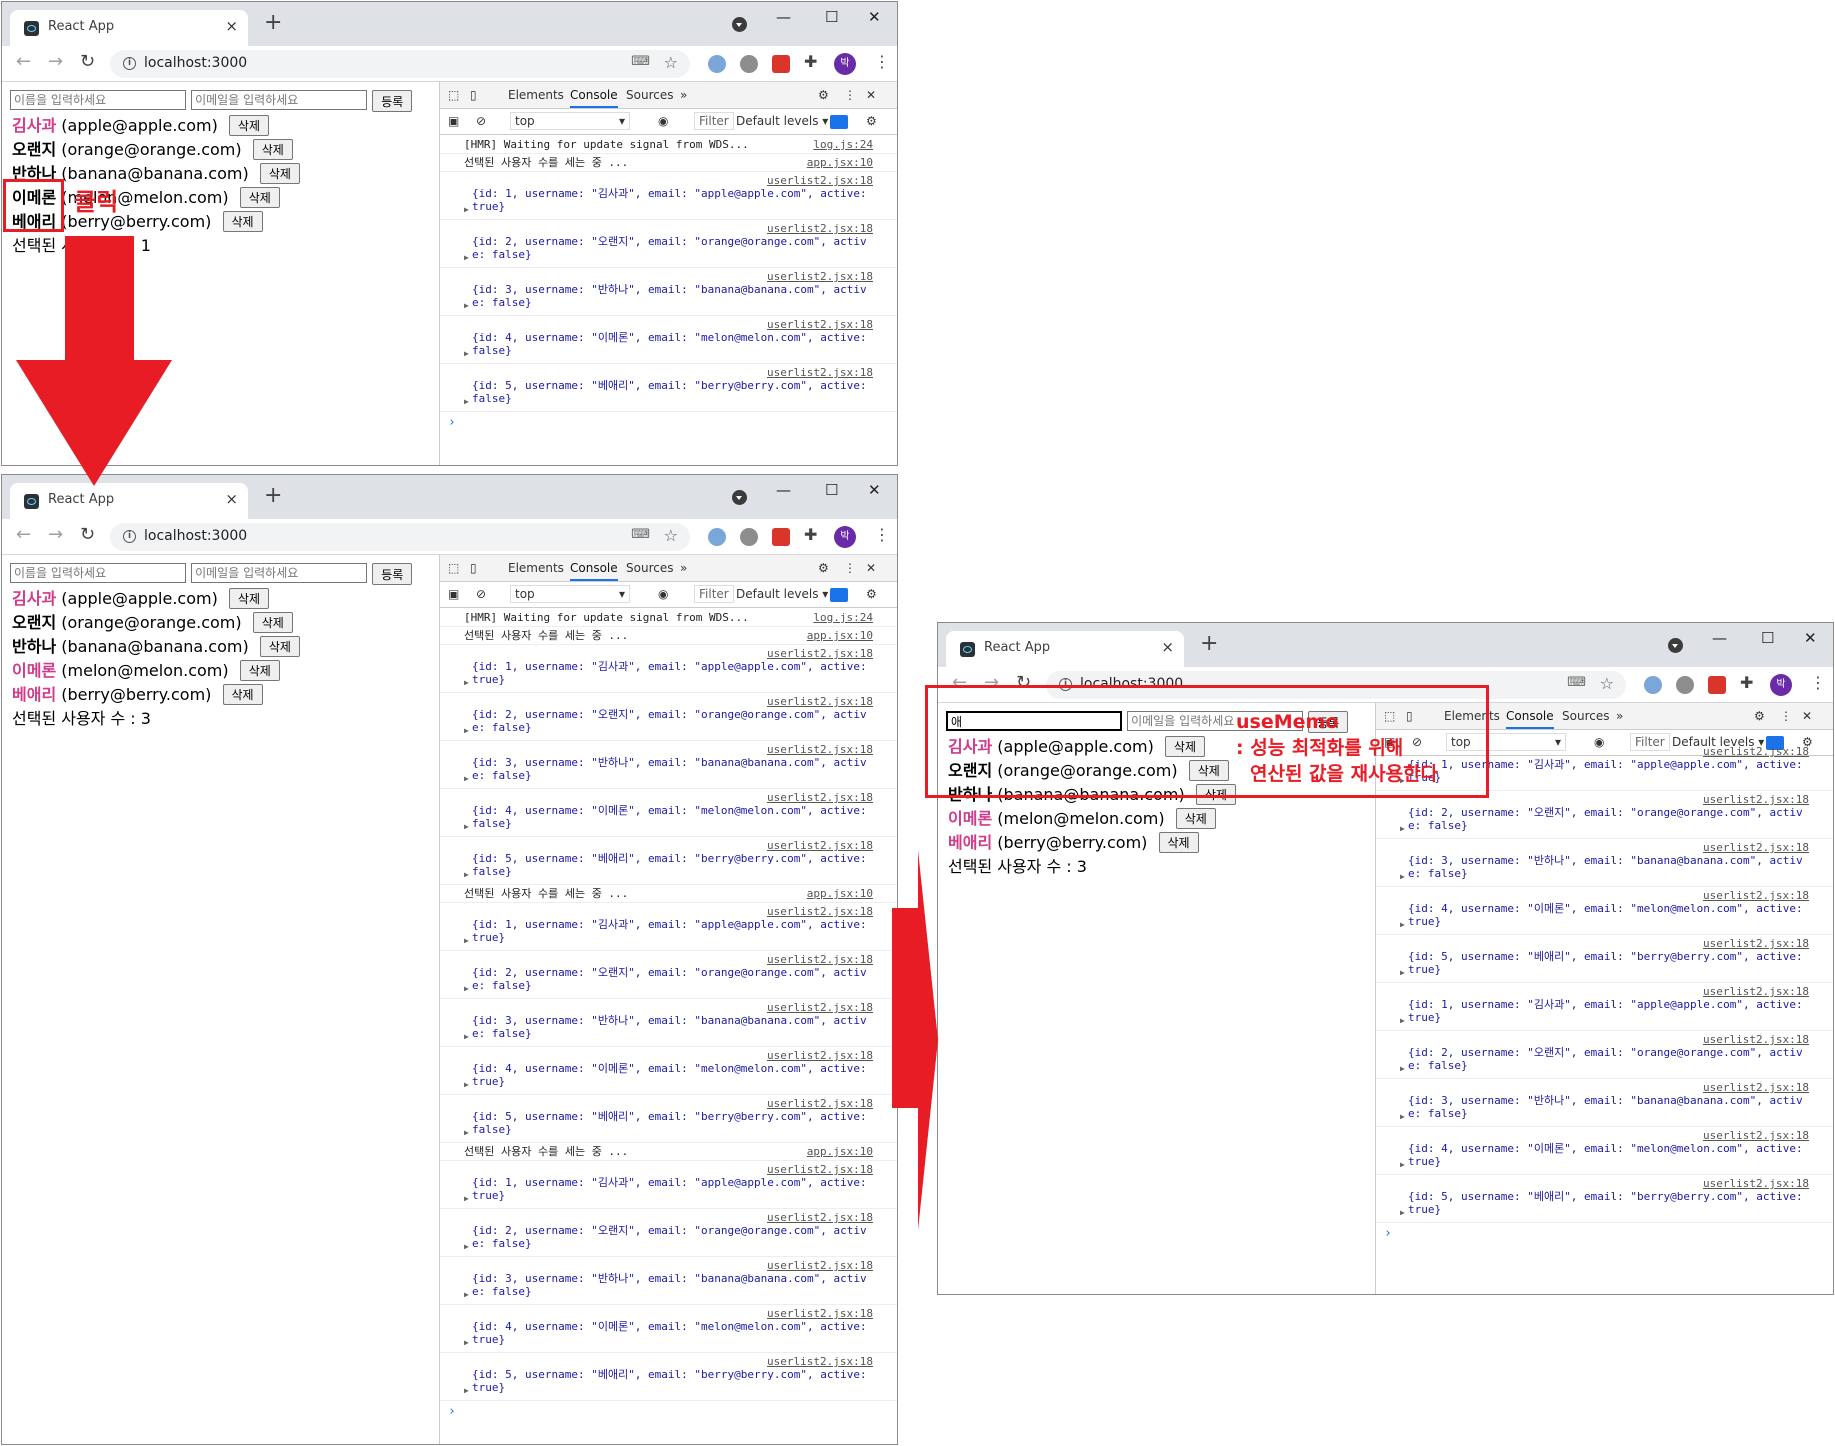 Image resolution: width=1835 pixels, height=1446 pixels. What do you see at coordinates (34, 622) in the screenshot?
I see `user-name: 오랜지` at bounding box center [34, 622].